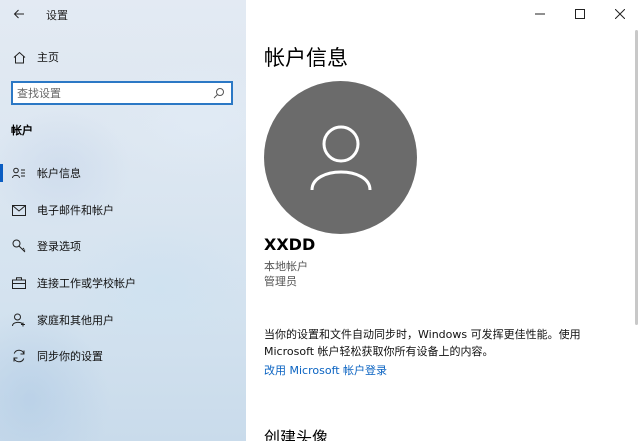  Describe the element at coordinates (123, 57) in the screenshot. I see `sidebar-item-home: 主页` at that location.